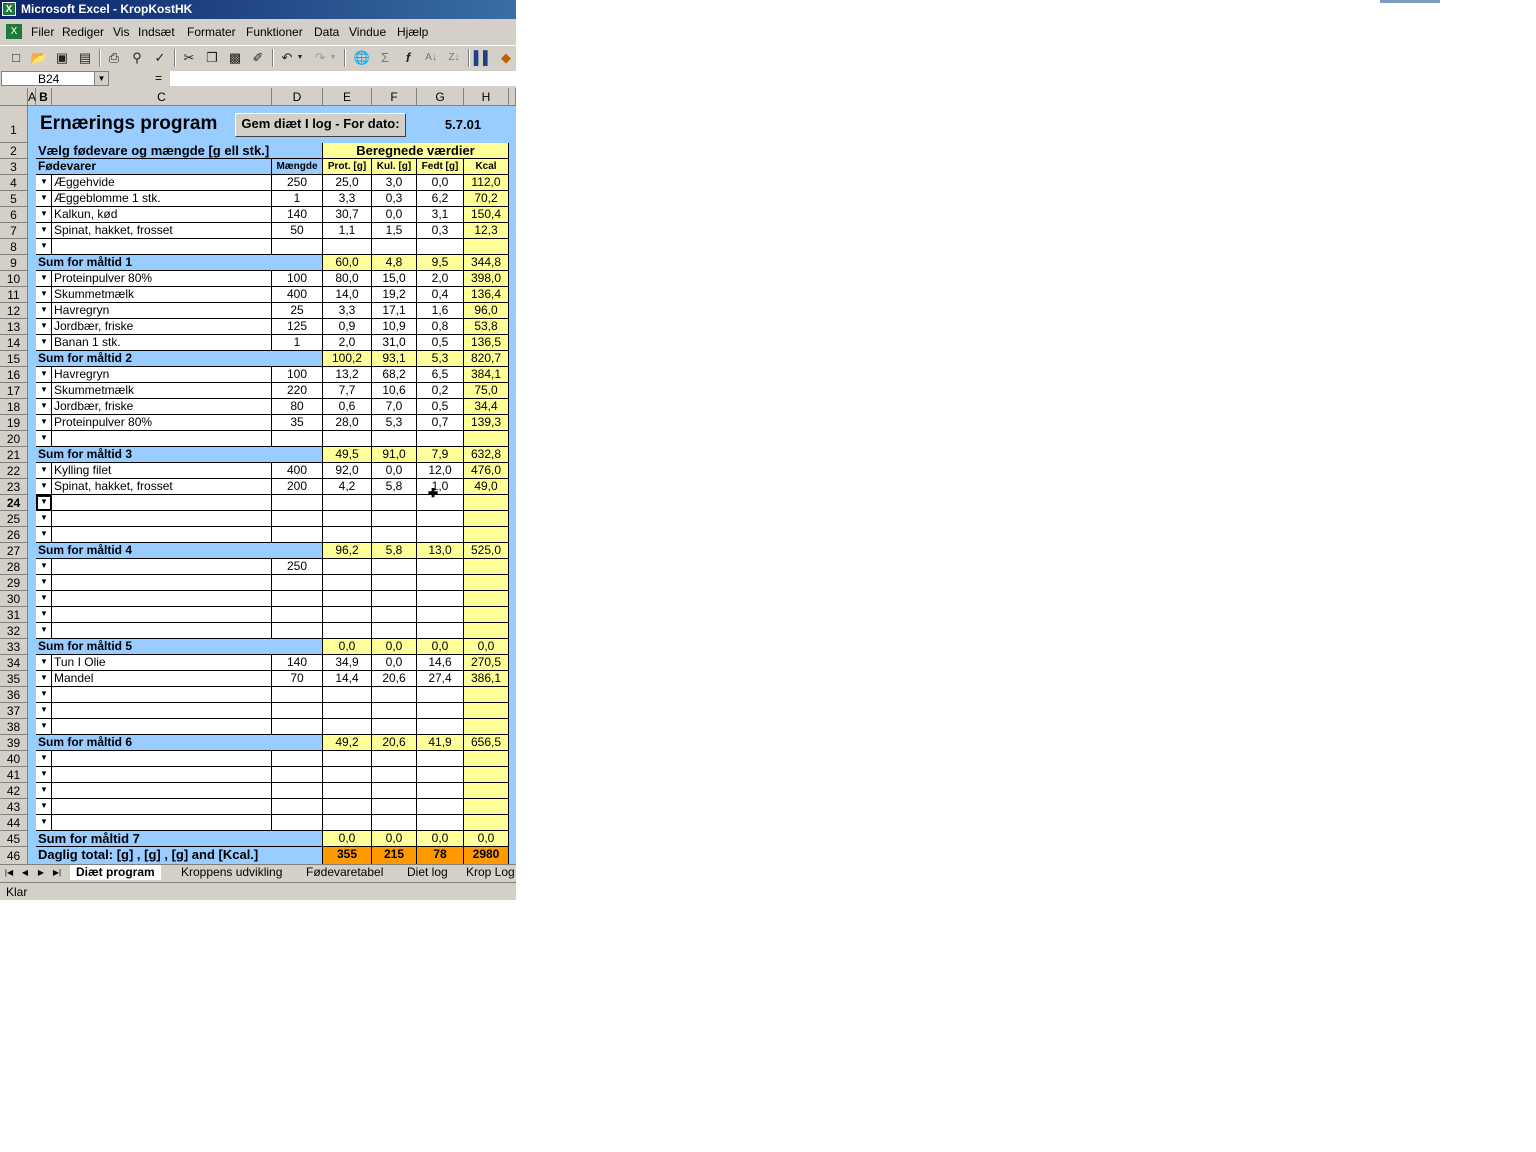 This screenshot has width=1536, height=1152. What do you see at coordinates (16, 58) in the screenshot?
I see `new-icon: □` at bounding box center [16, 58].